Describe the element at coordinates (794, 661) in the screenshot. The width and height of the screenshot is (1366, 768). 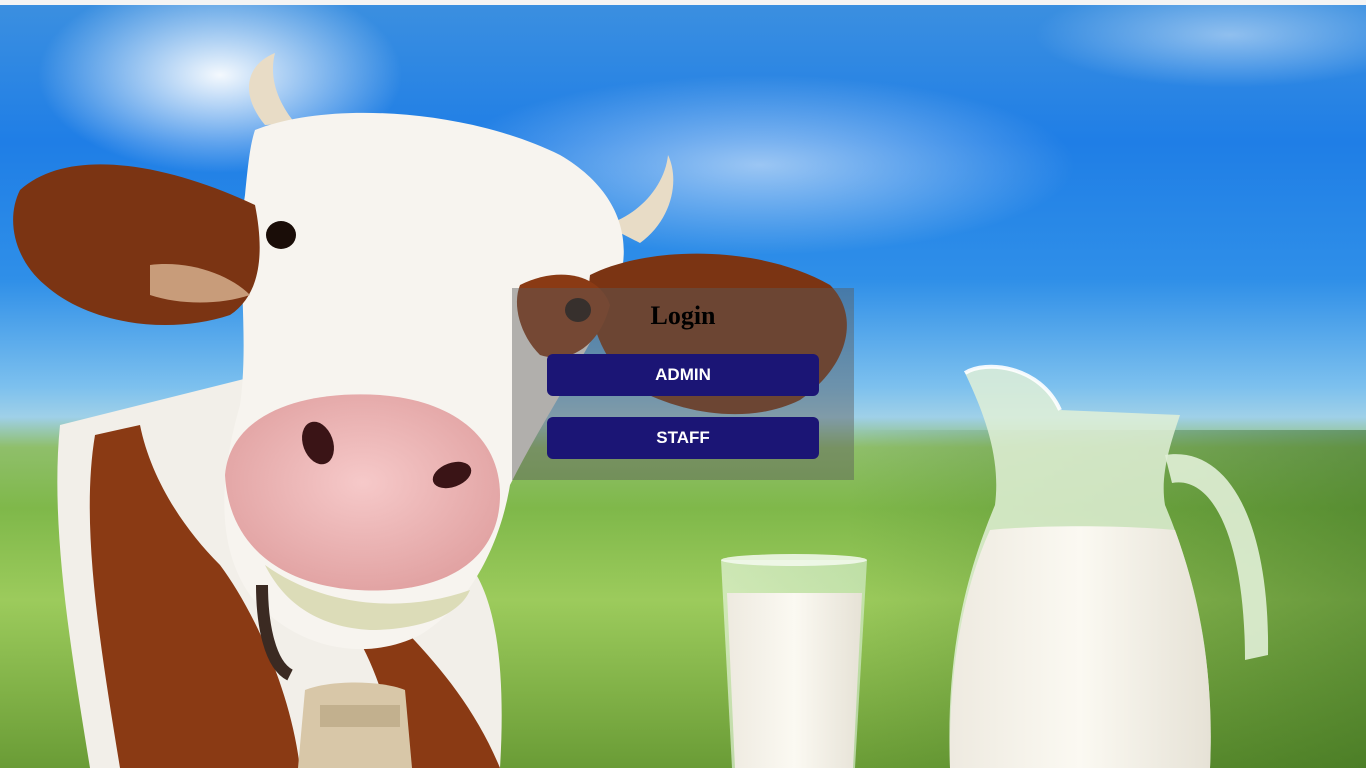
I see `milk-glass` at that location.